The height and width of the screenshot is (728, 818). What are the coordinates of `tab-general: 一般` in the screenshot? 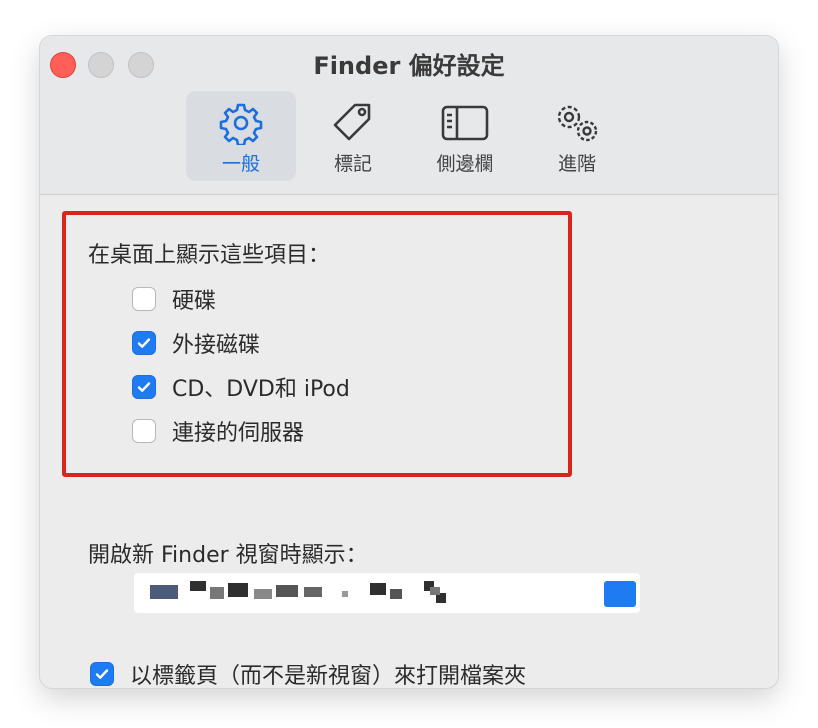 It's located at (241, 136).